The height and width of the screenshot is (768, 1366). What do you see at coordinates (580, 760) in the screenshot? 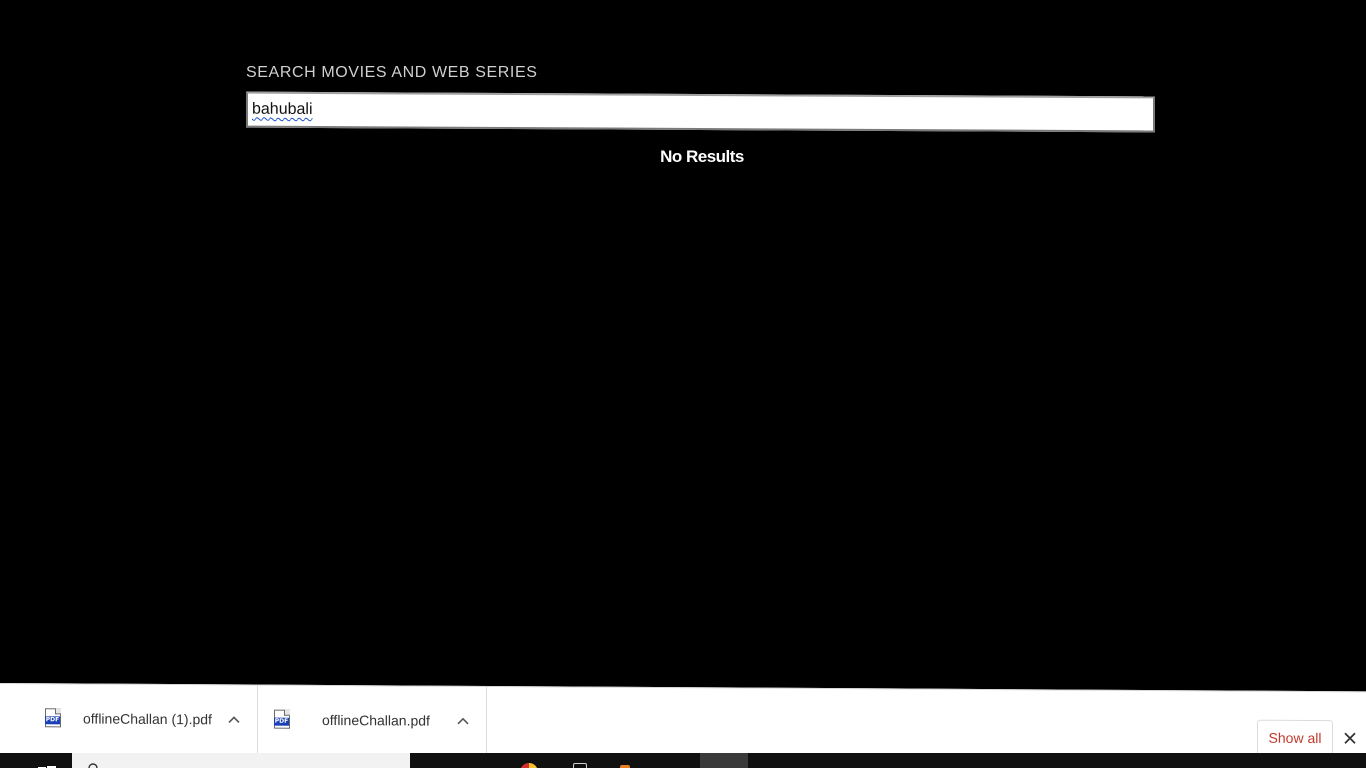
I see `taskbar-apps` at bounding box center [580, 760].